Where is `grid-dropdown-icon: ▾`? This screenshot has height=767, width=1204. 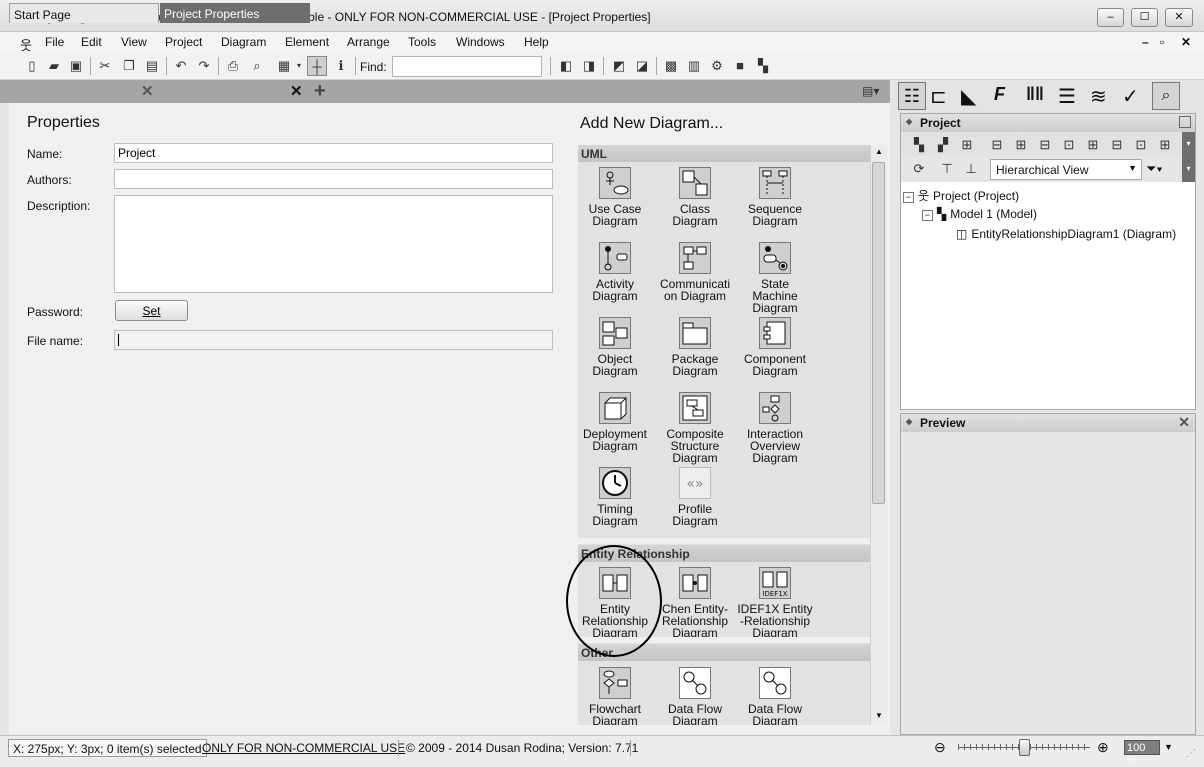 grid-dropdown-icon: ▾ is located at coordinates (299, 66).